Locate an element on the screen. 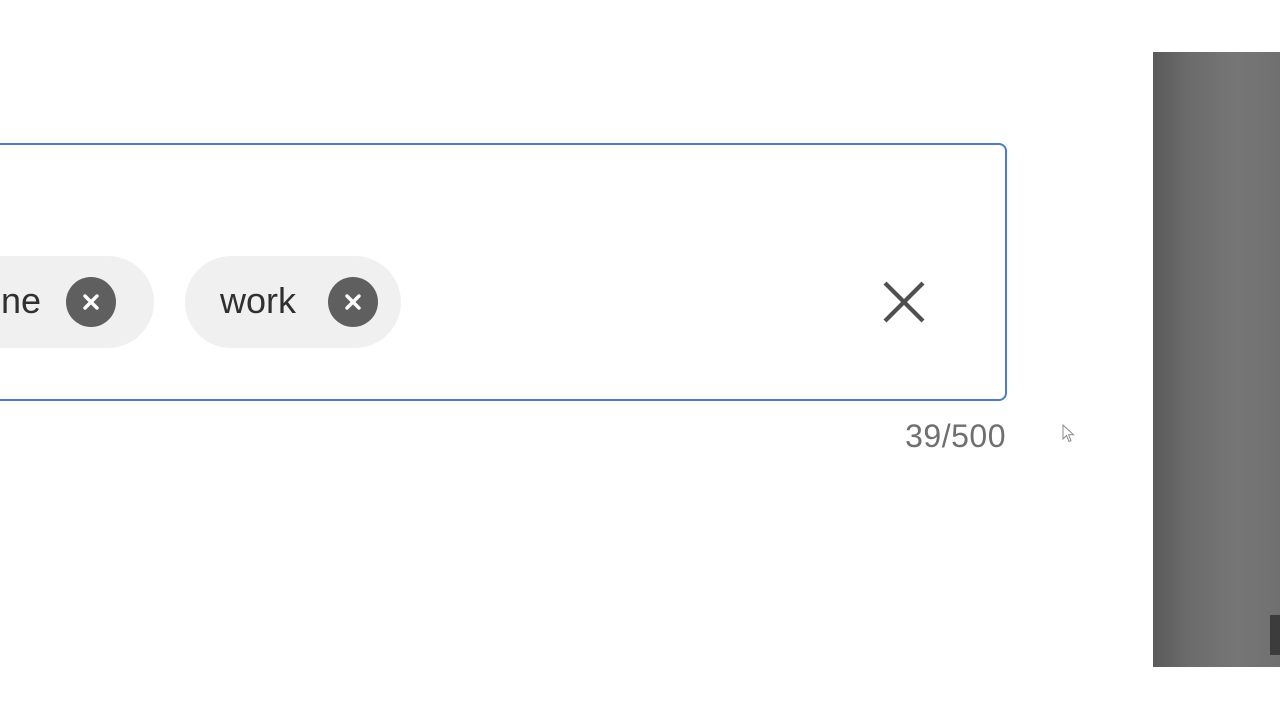 The width and height of the screenshot is (1280, 720). character-counter: 39/500 is located at coordinates (955, 436).